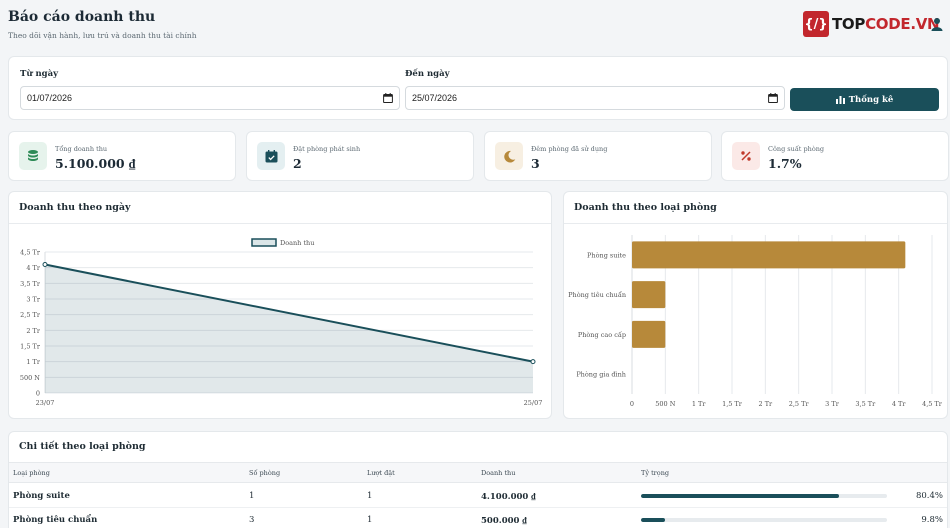 This screenshot has height=528, width=950. Describe the element at coordinates (435, 98) in the screenshot. I see `to-date-value: 25/07/2026` at that location.